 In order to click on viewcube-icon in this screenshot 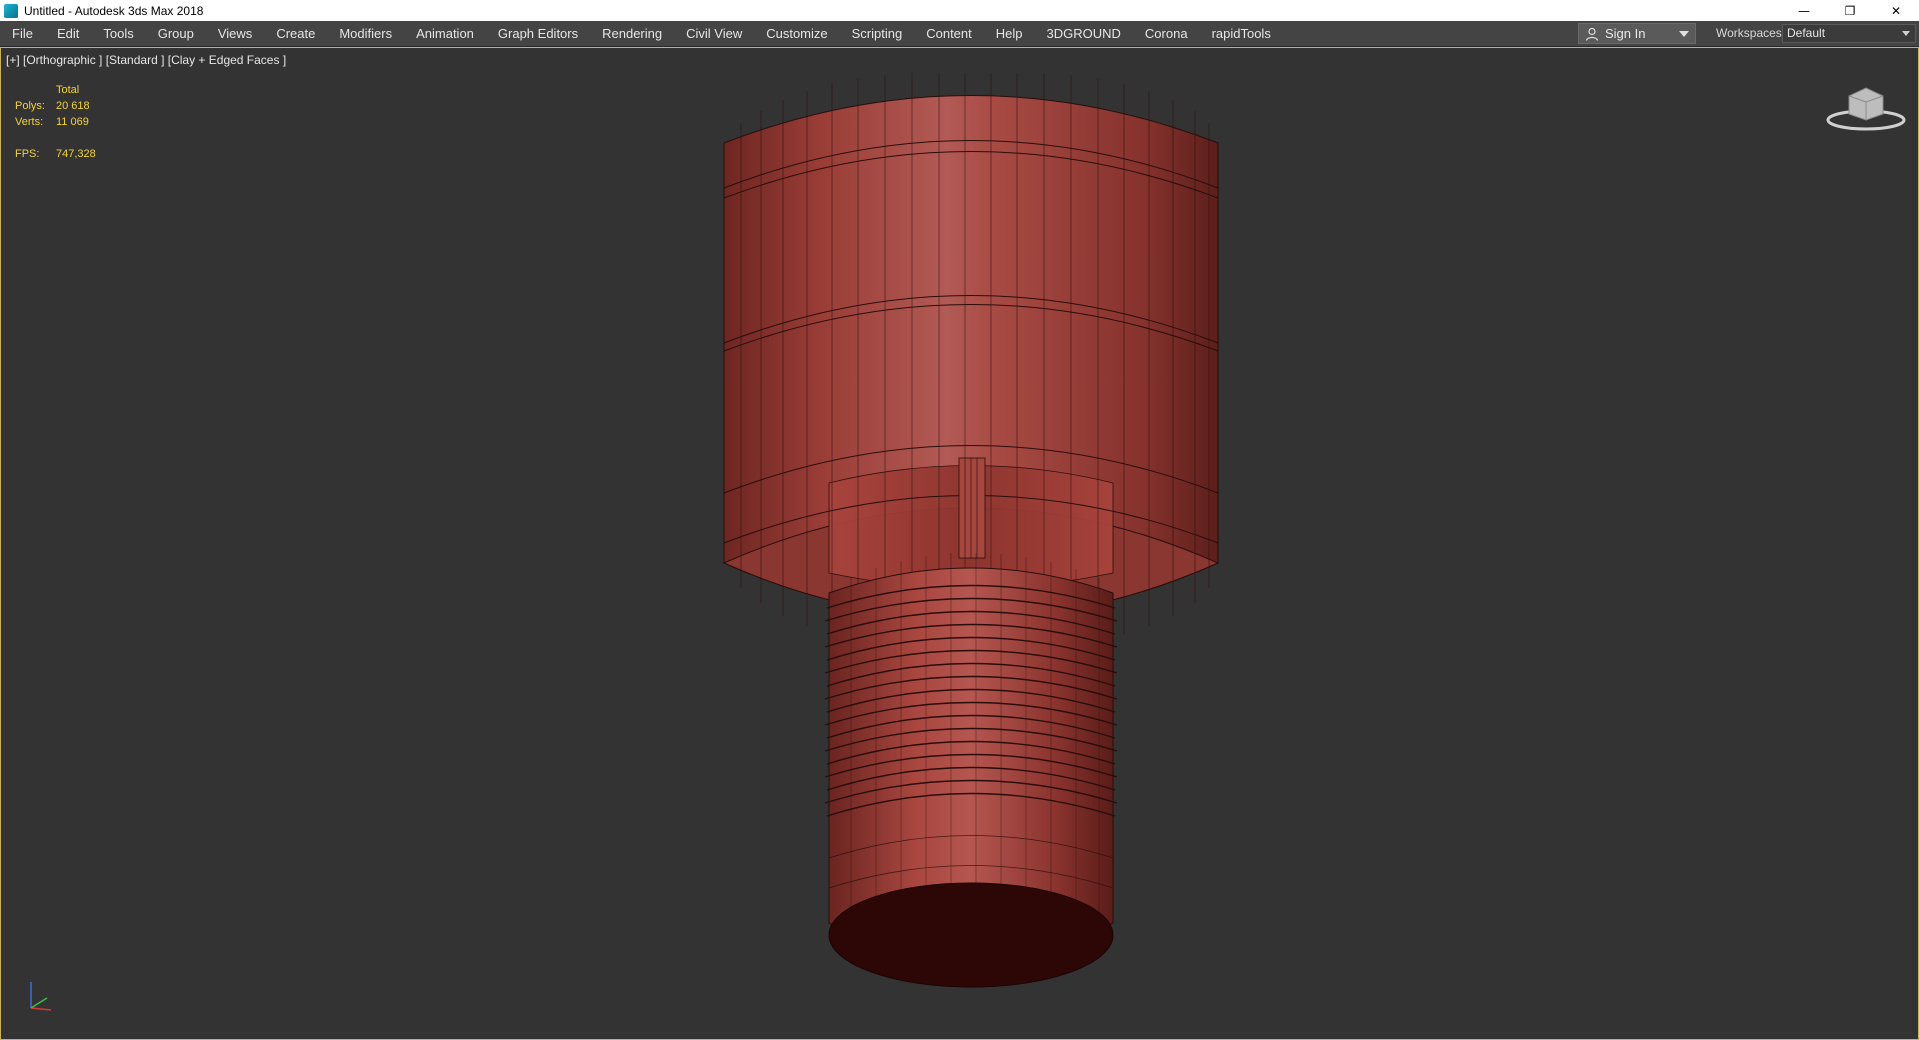, I will do `click(1866, 108)`.